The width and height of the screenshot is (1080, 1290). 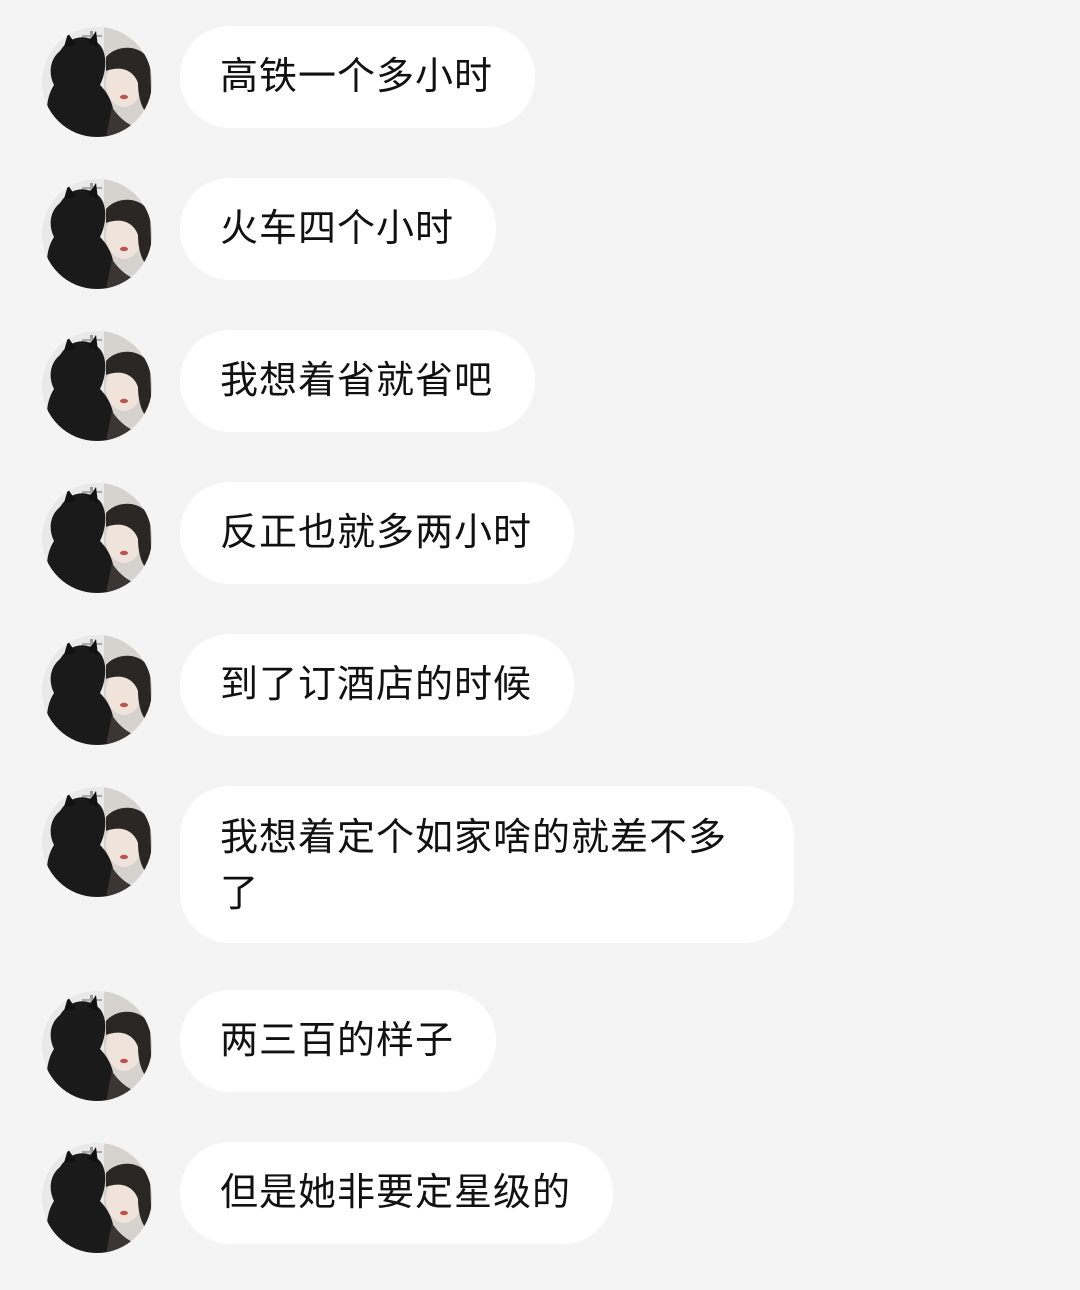 What do you see at coordinates (338, 229) in the screenshot?
I see `message-bubble: 火车四个小时` at bounding box center [338, 229].